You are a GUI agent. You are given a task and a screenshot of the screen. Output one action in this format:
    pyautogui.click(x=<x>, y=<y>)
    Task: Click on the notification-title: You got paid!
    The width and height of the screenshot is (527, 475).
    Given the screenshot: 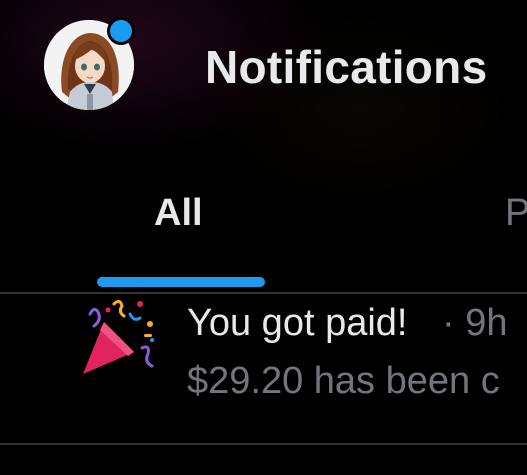 What is the action you would take?
    pyautogui.click(x=297, y=323)
    